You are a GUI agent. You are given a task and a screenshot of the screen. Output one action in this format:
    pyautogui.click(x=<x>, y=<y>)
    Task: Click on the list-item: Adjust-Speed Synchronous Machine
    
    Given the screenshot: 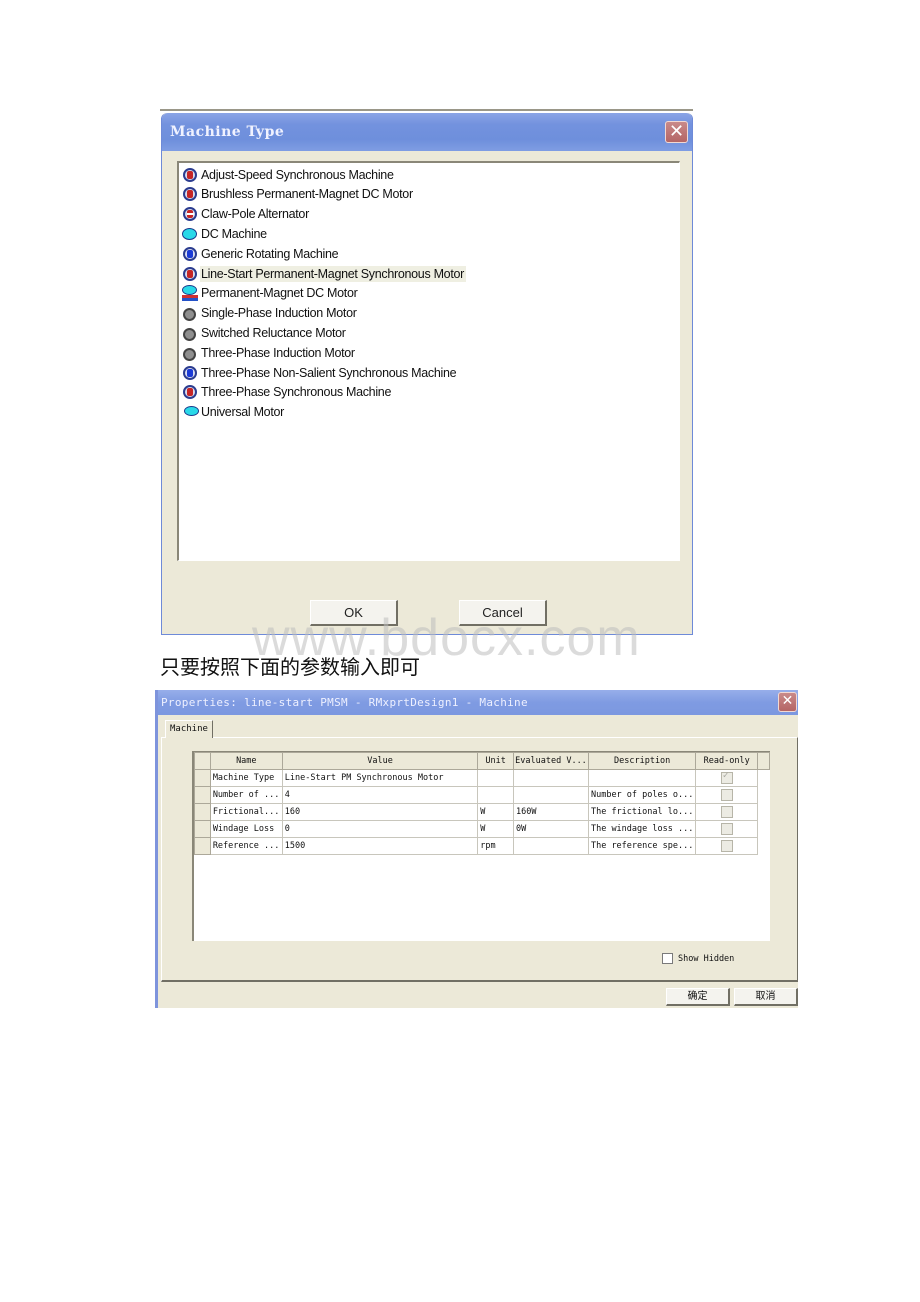 What is the action you would take?
    pyautogui.click(x=288, y=174)
    